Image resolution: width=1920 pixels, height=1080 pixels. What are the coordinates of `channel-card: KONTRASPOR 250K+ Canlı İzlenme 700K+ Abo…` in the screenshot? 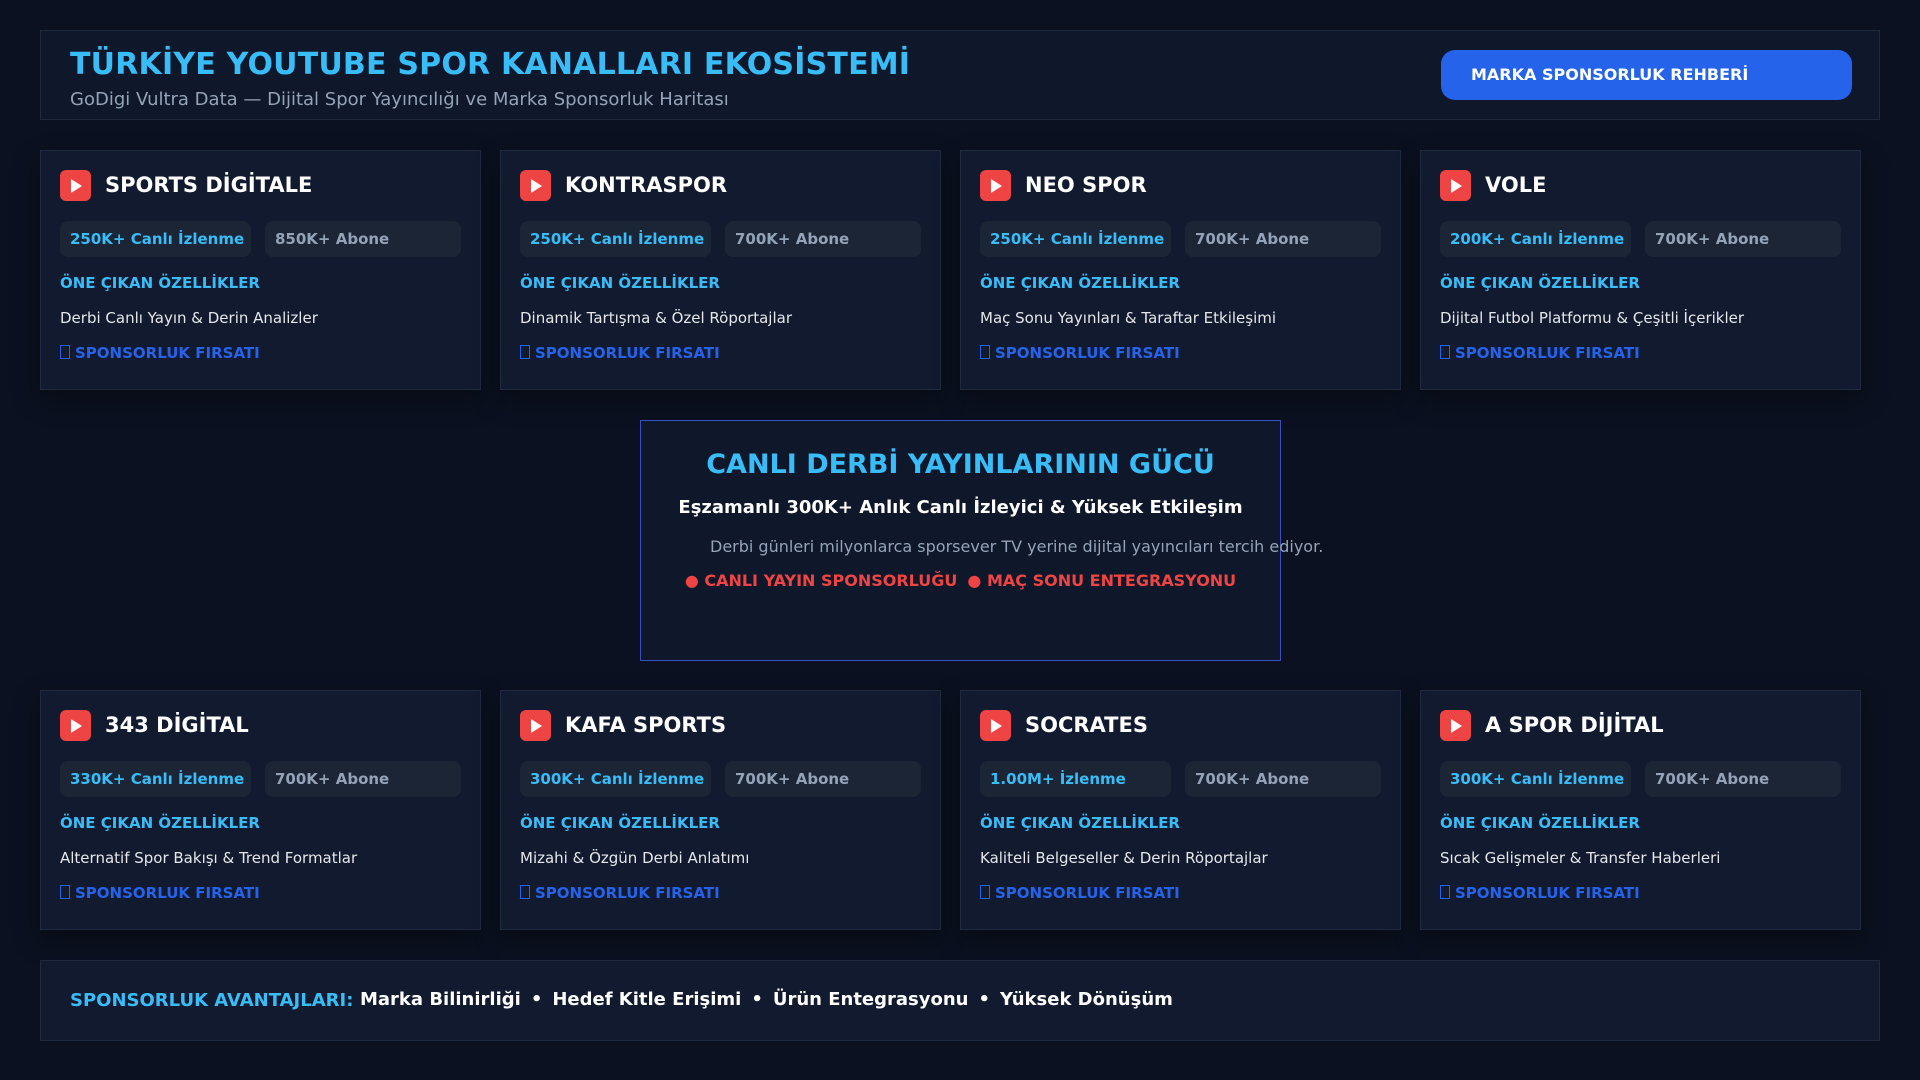 It's located at (720, 270).